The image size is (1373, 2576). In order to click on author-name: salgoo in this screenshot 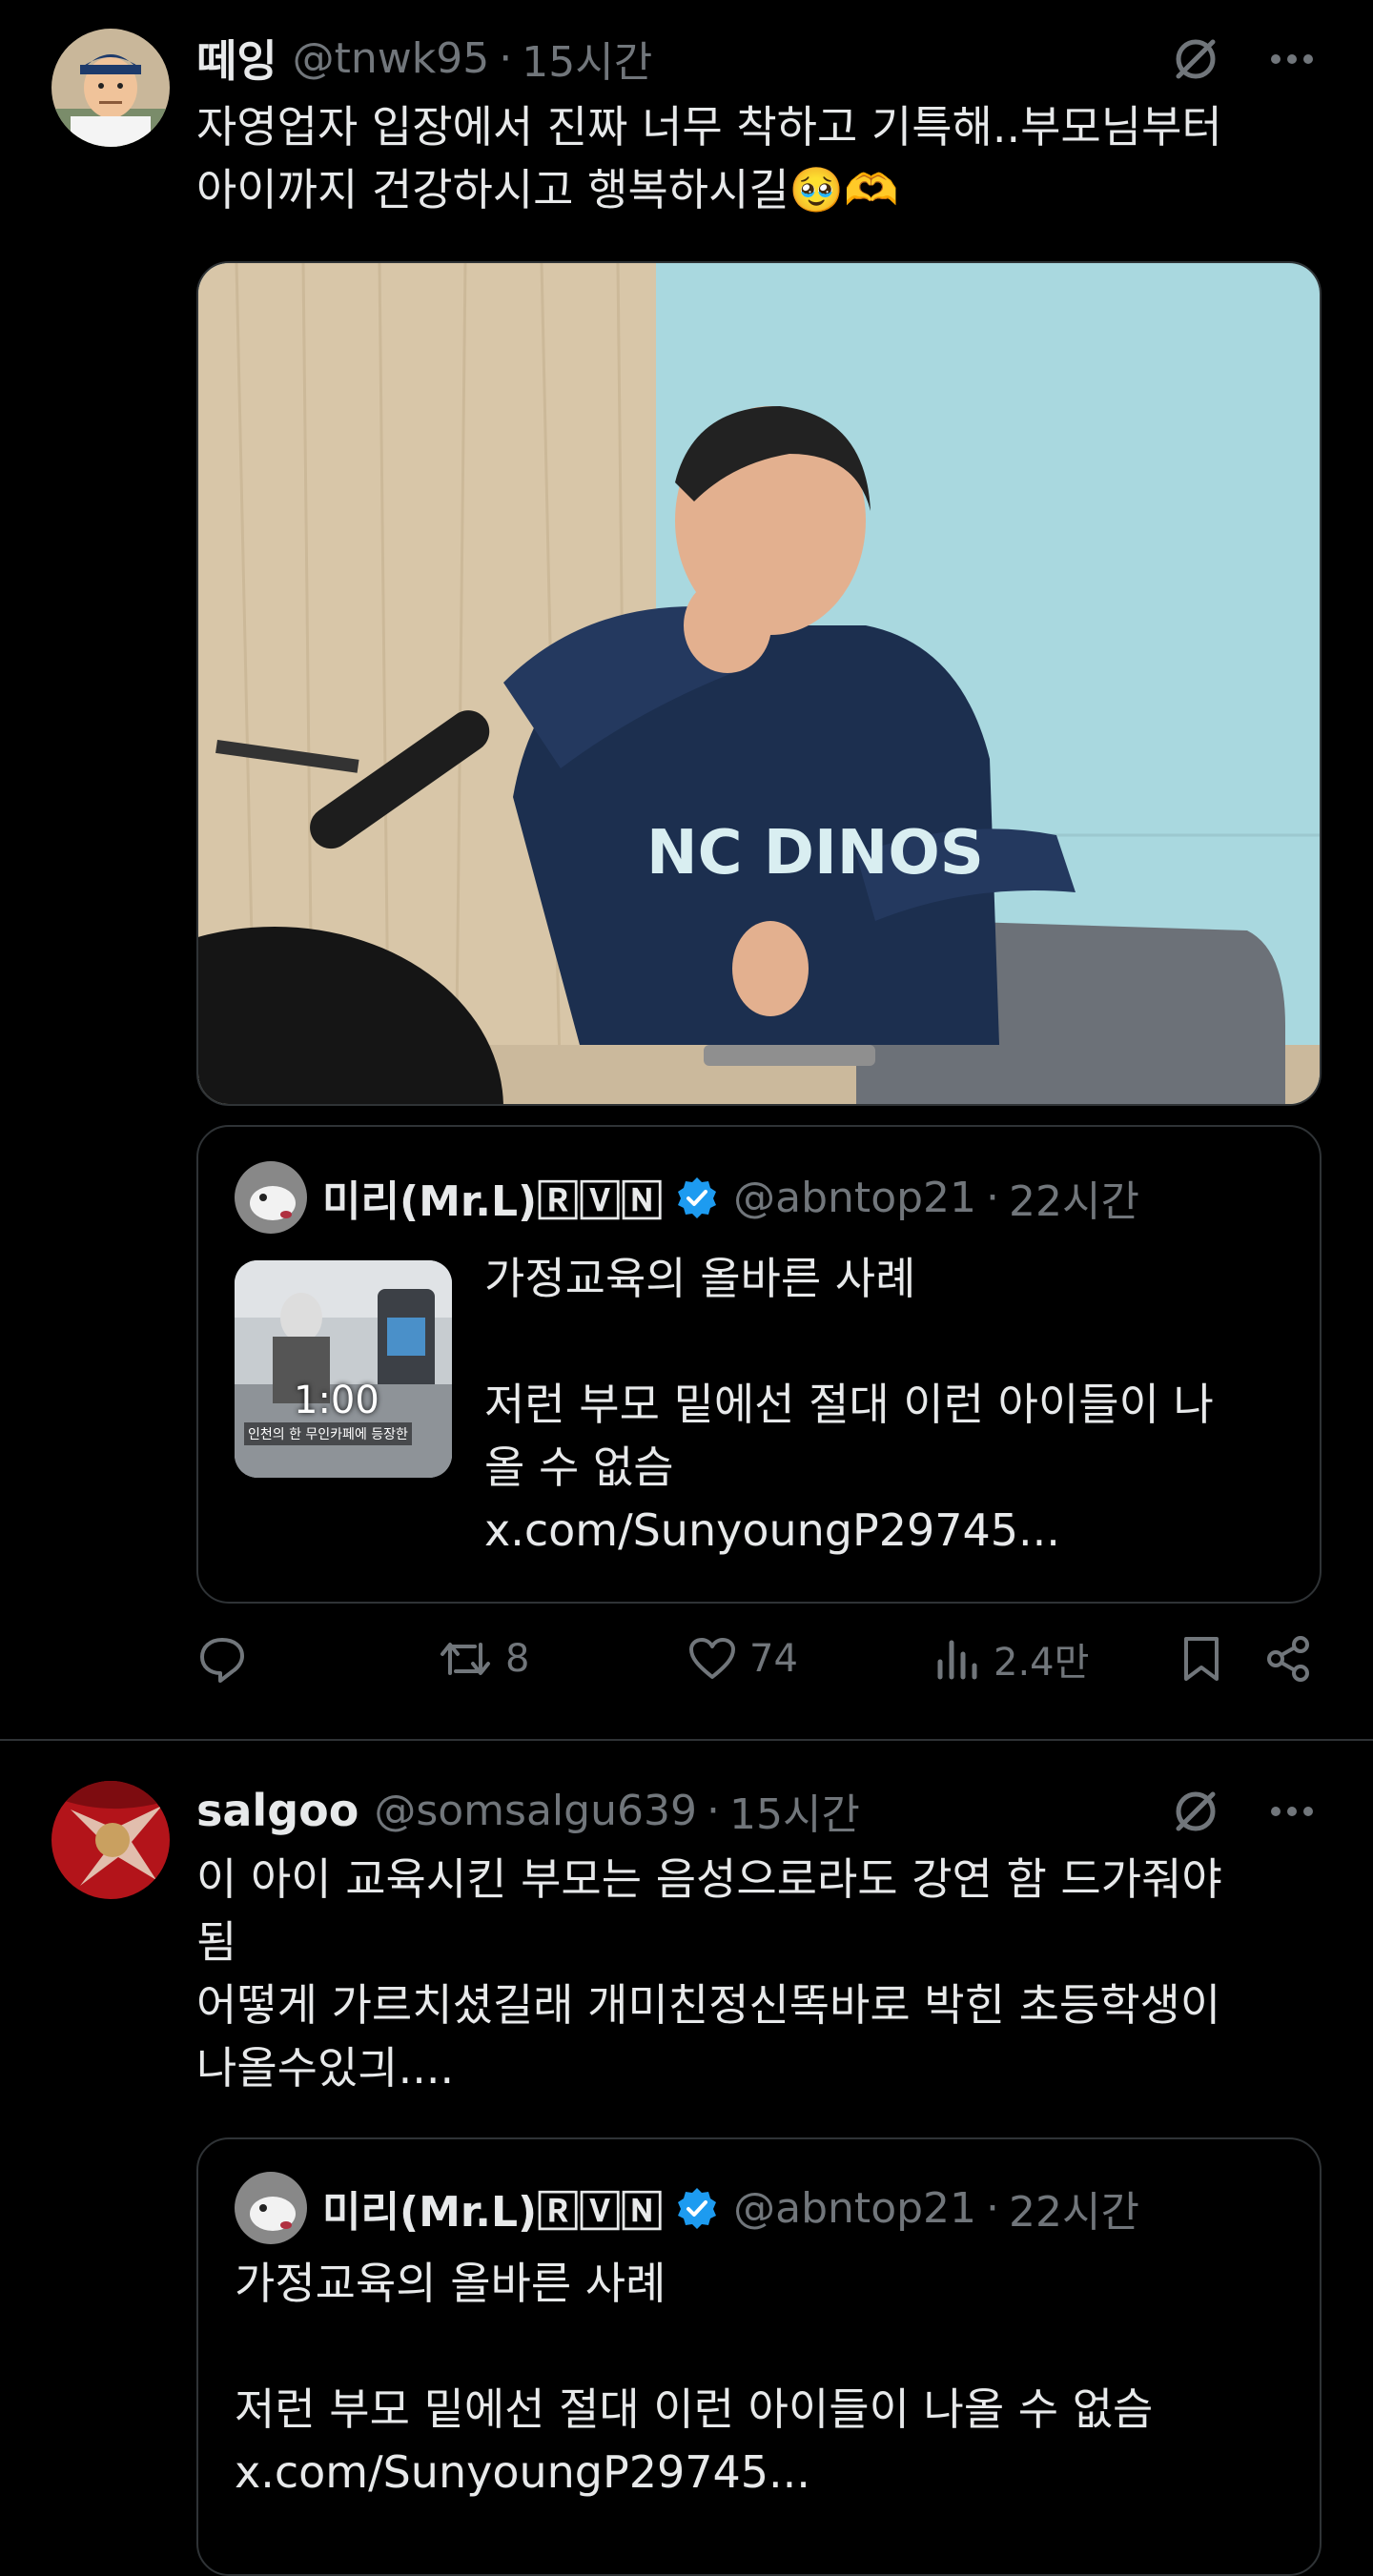, I will do `click(277, 1810)`.